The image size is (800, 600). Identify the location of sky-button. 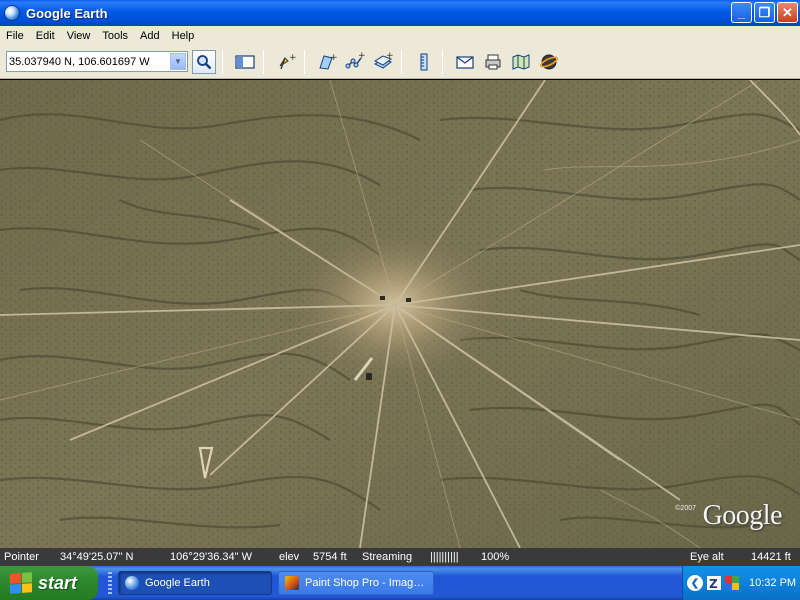
(549, 62).